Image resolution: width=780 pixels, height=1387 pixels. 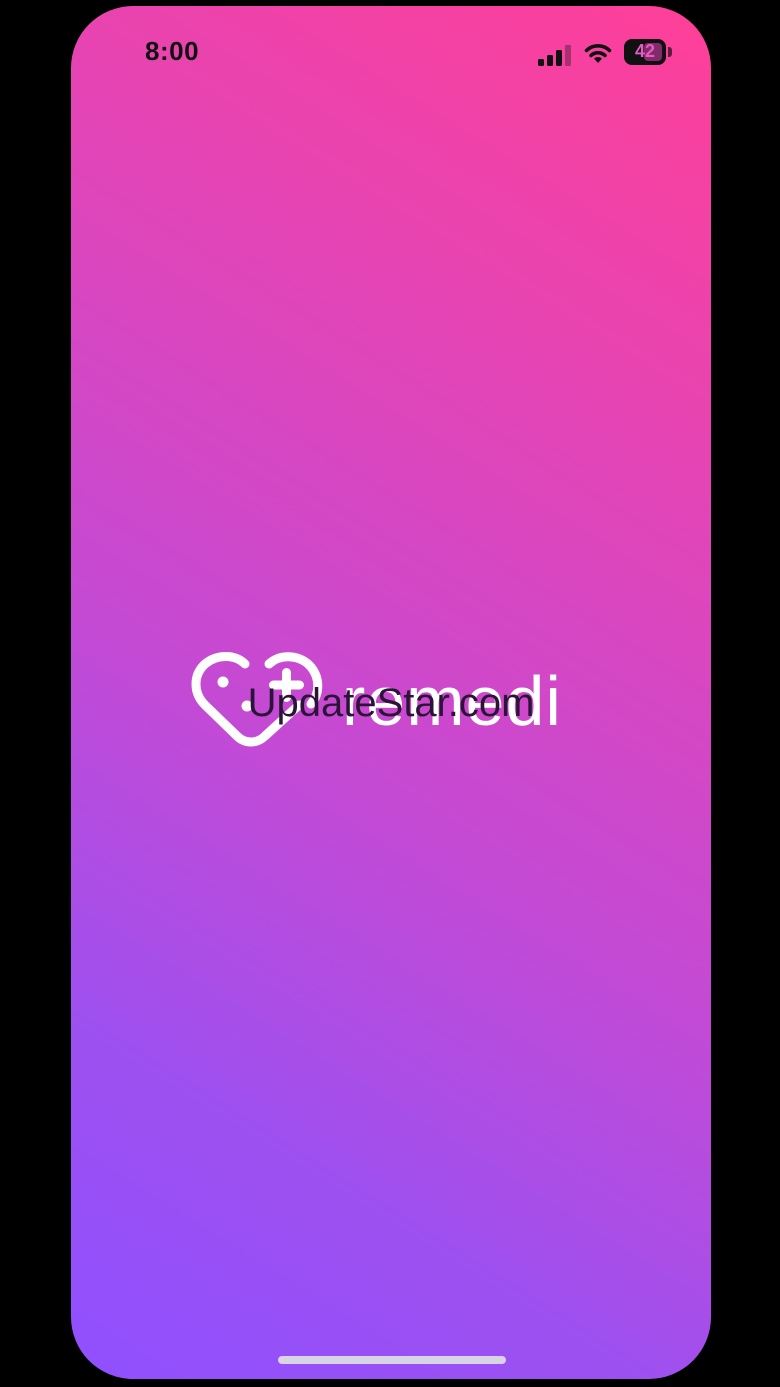 What do you see at coordinates (554, 55) in the screenshot?
I see `cellular-signal-icon` at bounding box center [554, 55].